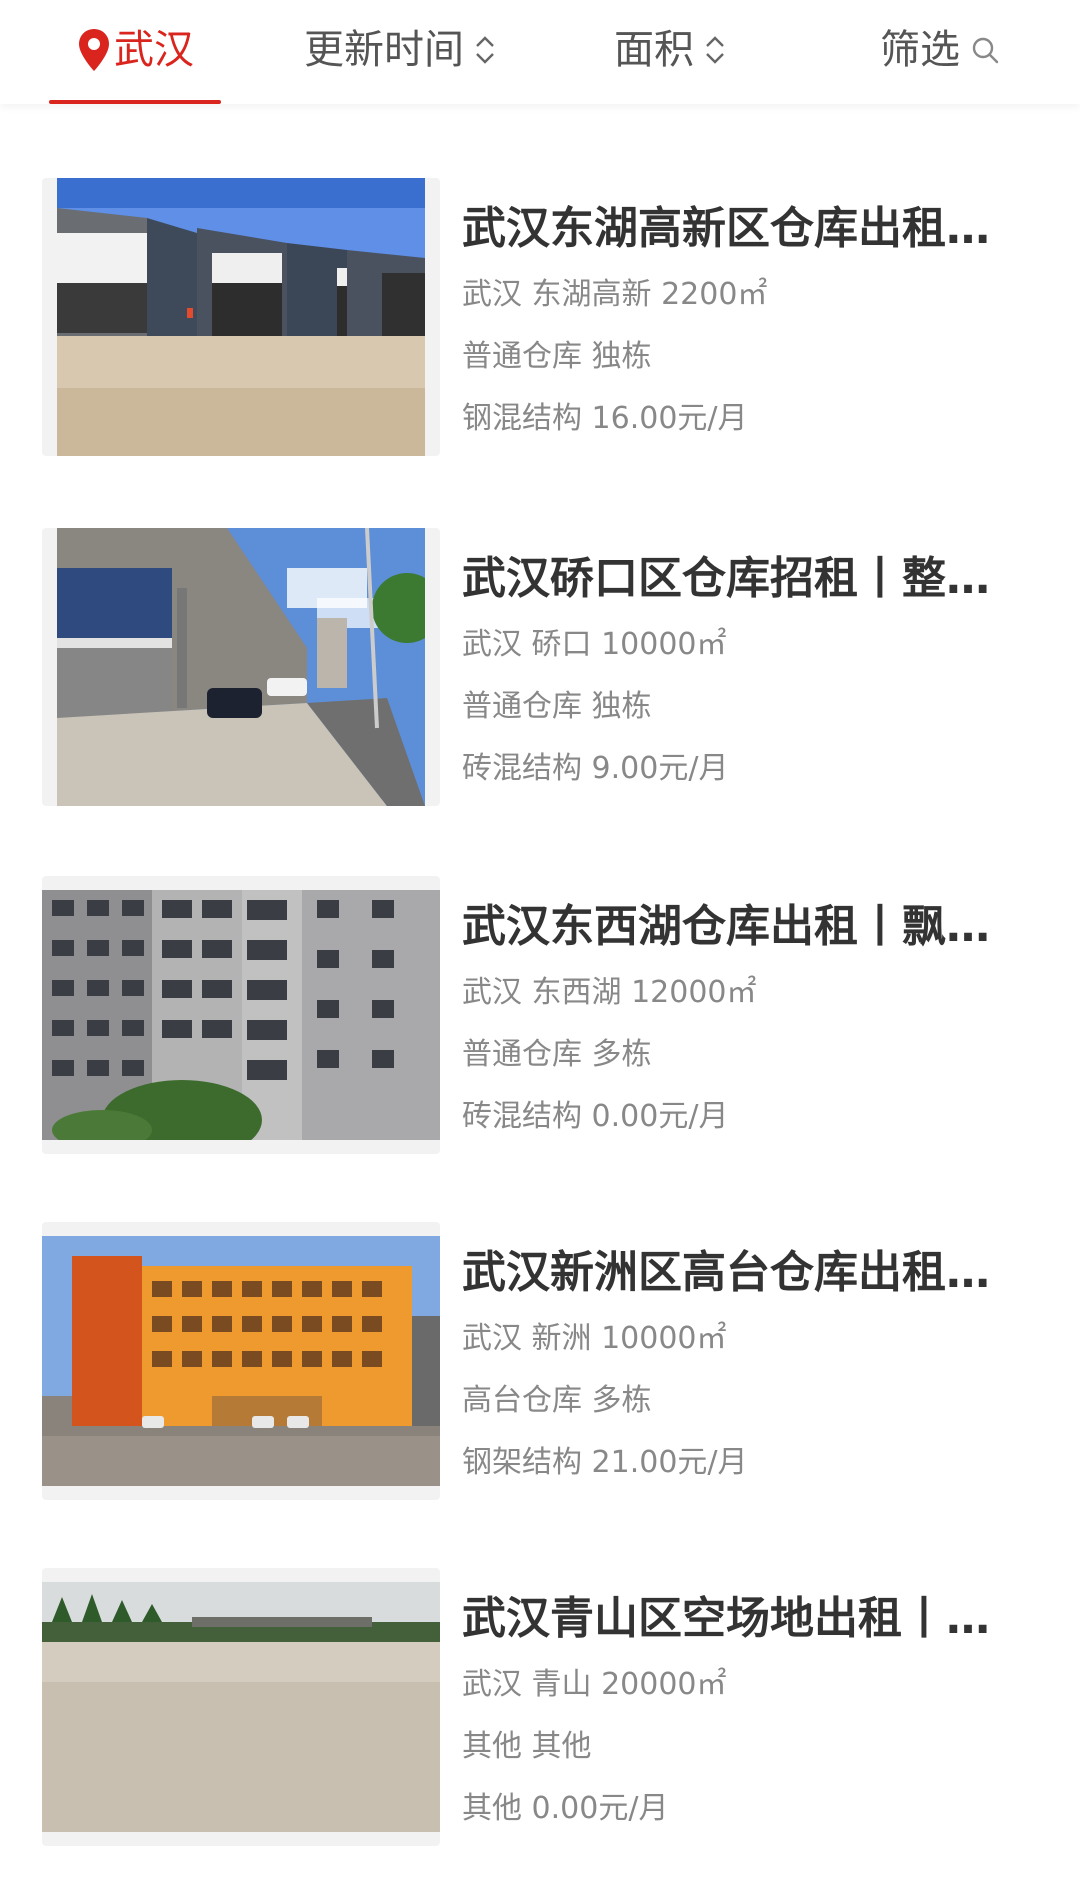 This screenshot has height=1878, width=1080. Describe the element at coordinates (557, 1400) in the screenshot. I see `listing-type: 高台仓库 多栋` at that location.